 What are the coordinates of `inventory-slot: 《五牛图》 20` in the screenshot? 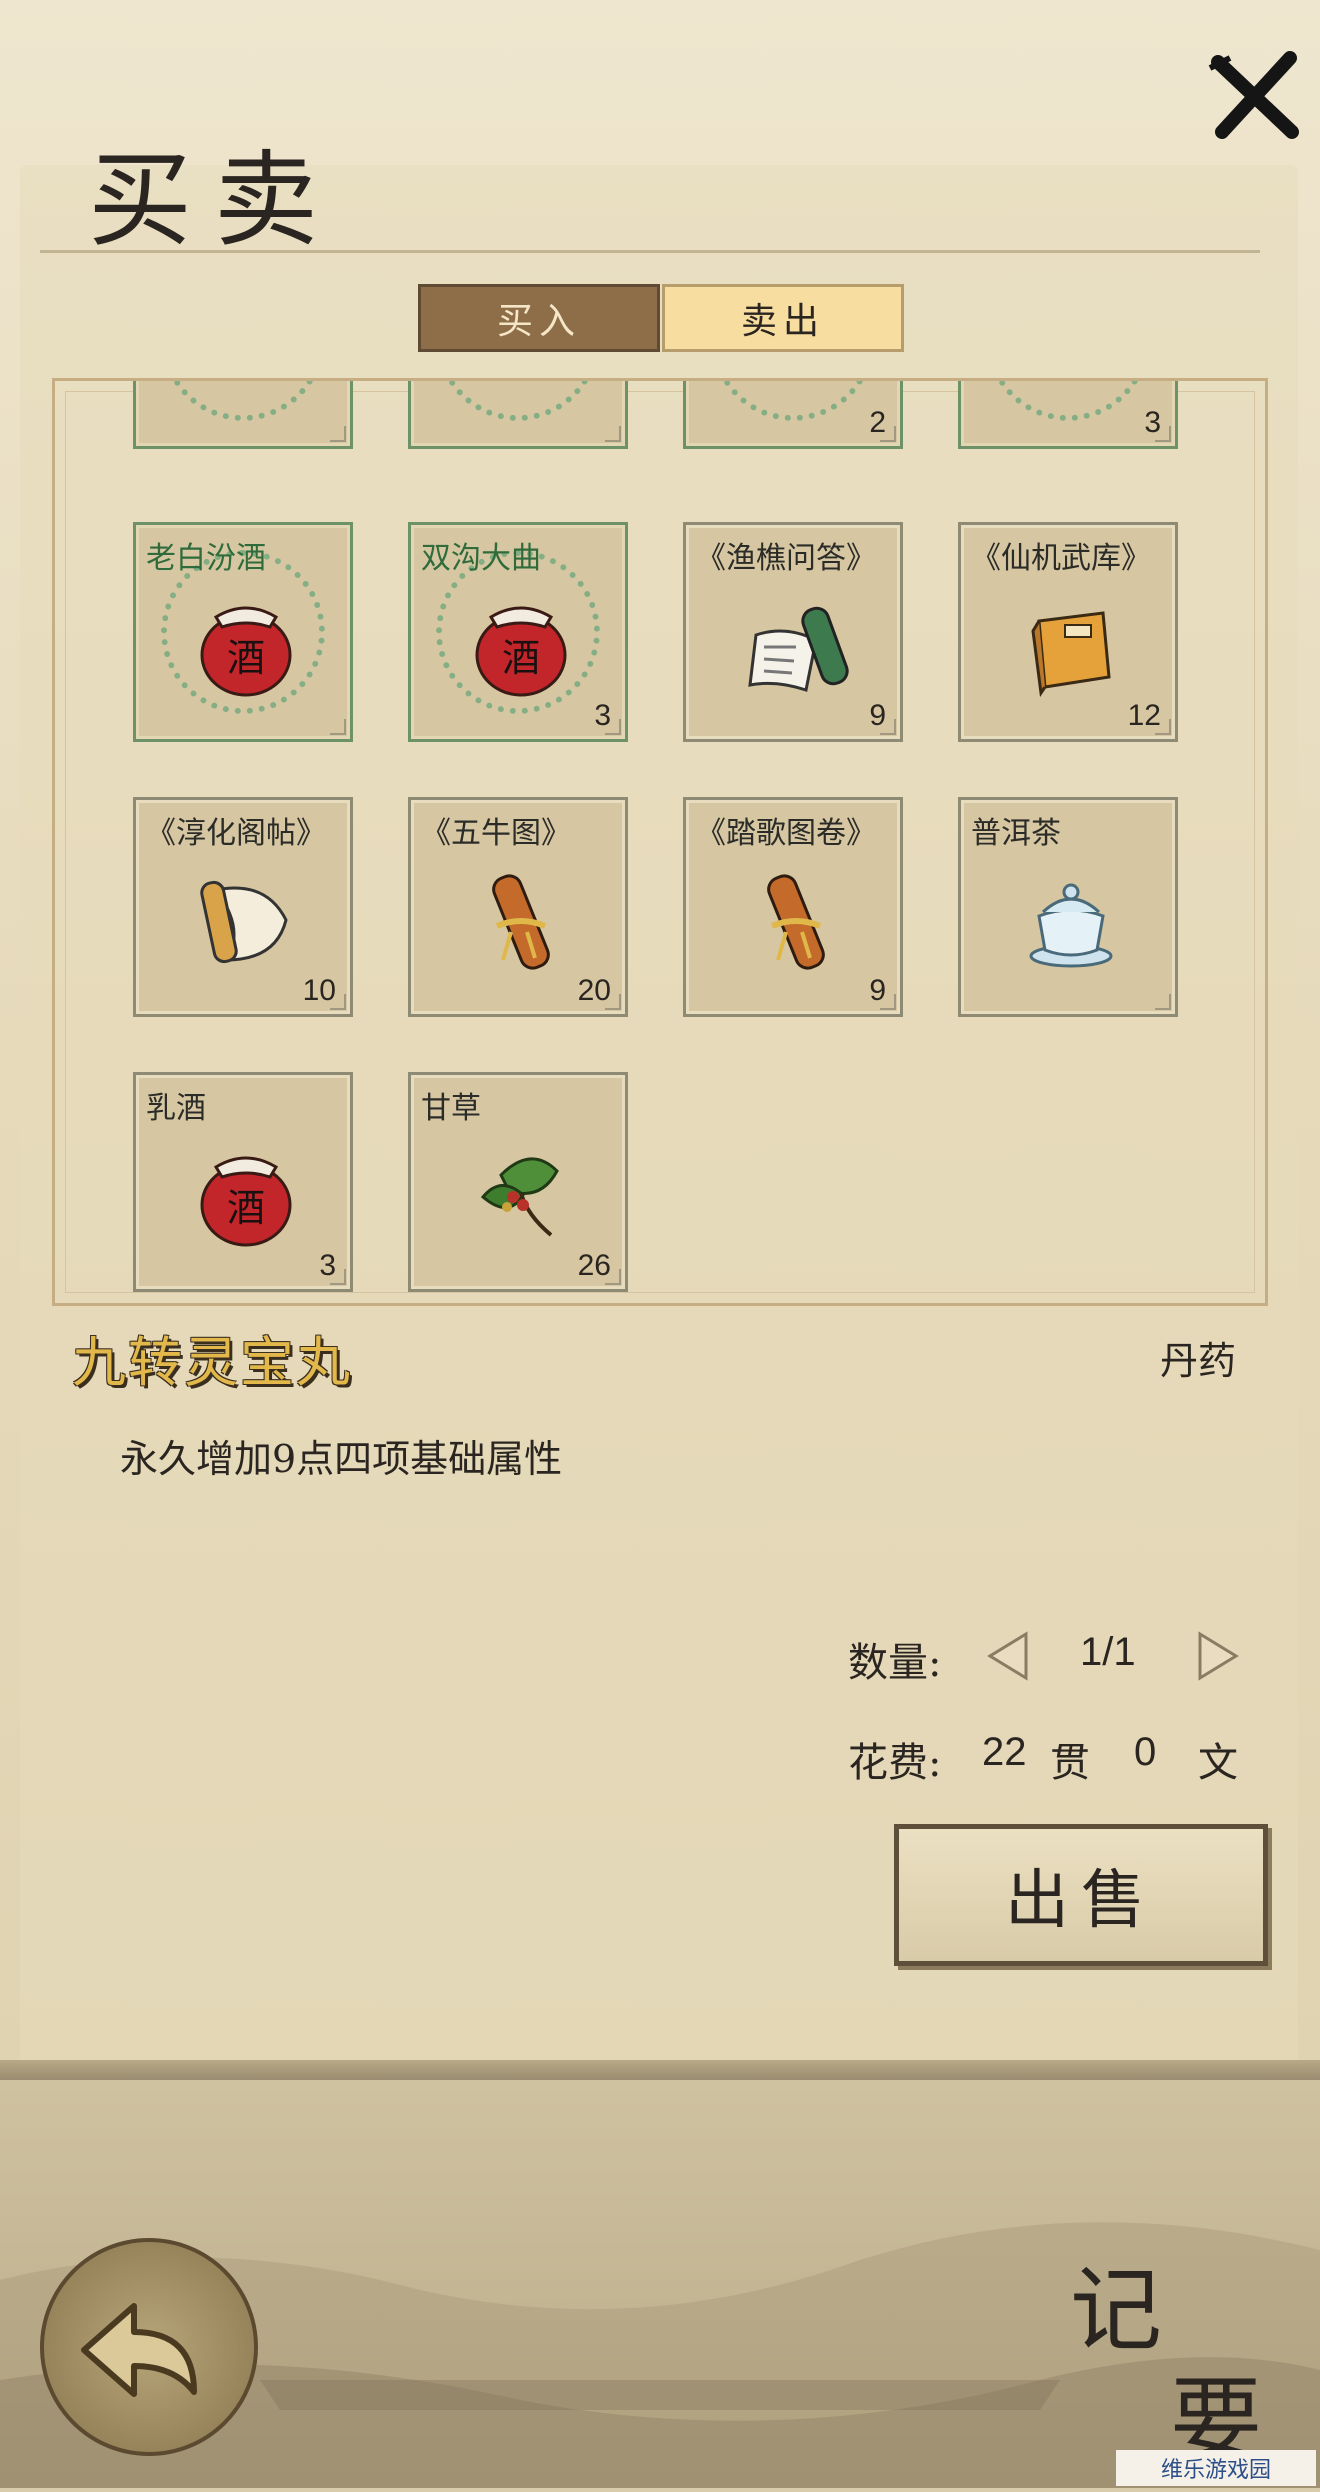 It's located at (518, 907).